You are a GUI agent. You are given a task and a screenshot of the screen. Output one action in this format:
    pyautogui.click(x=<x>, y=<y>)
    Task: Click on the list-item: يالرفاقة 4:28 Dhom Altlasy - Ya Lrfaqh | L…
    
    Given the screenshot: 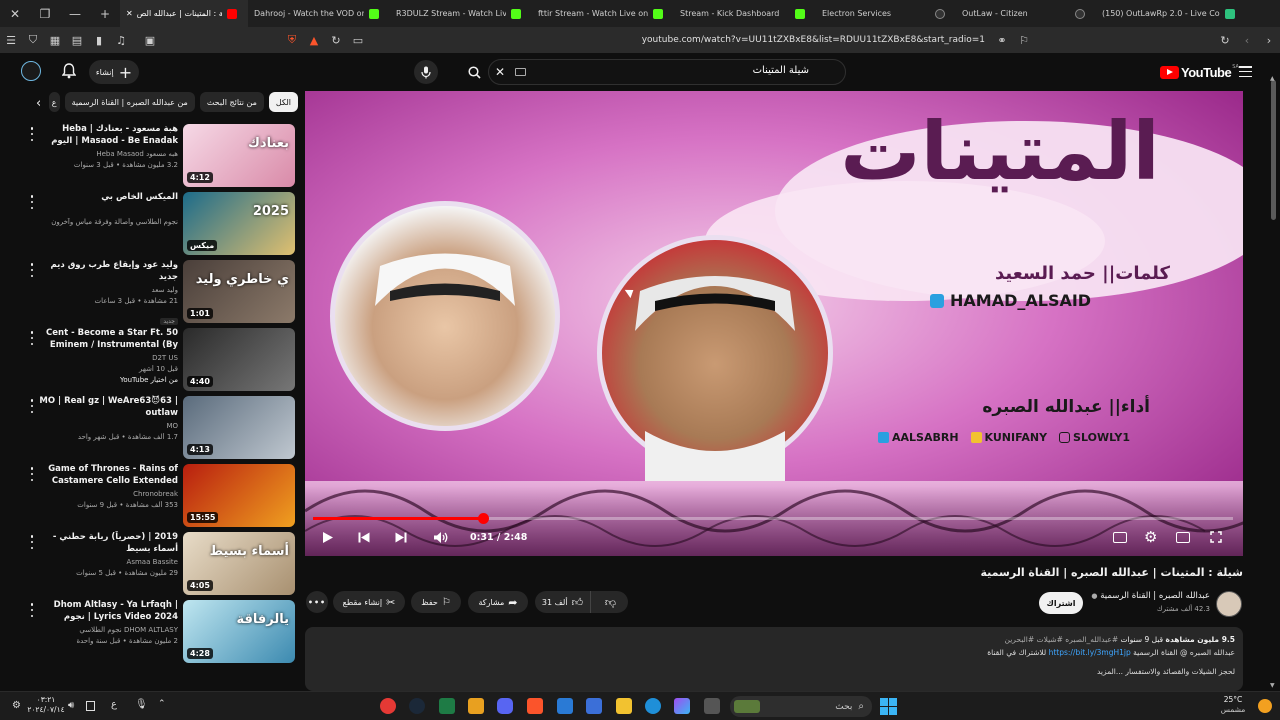 What is the action you would take?
    pyautogui.click(x=150, y=631)
    